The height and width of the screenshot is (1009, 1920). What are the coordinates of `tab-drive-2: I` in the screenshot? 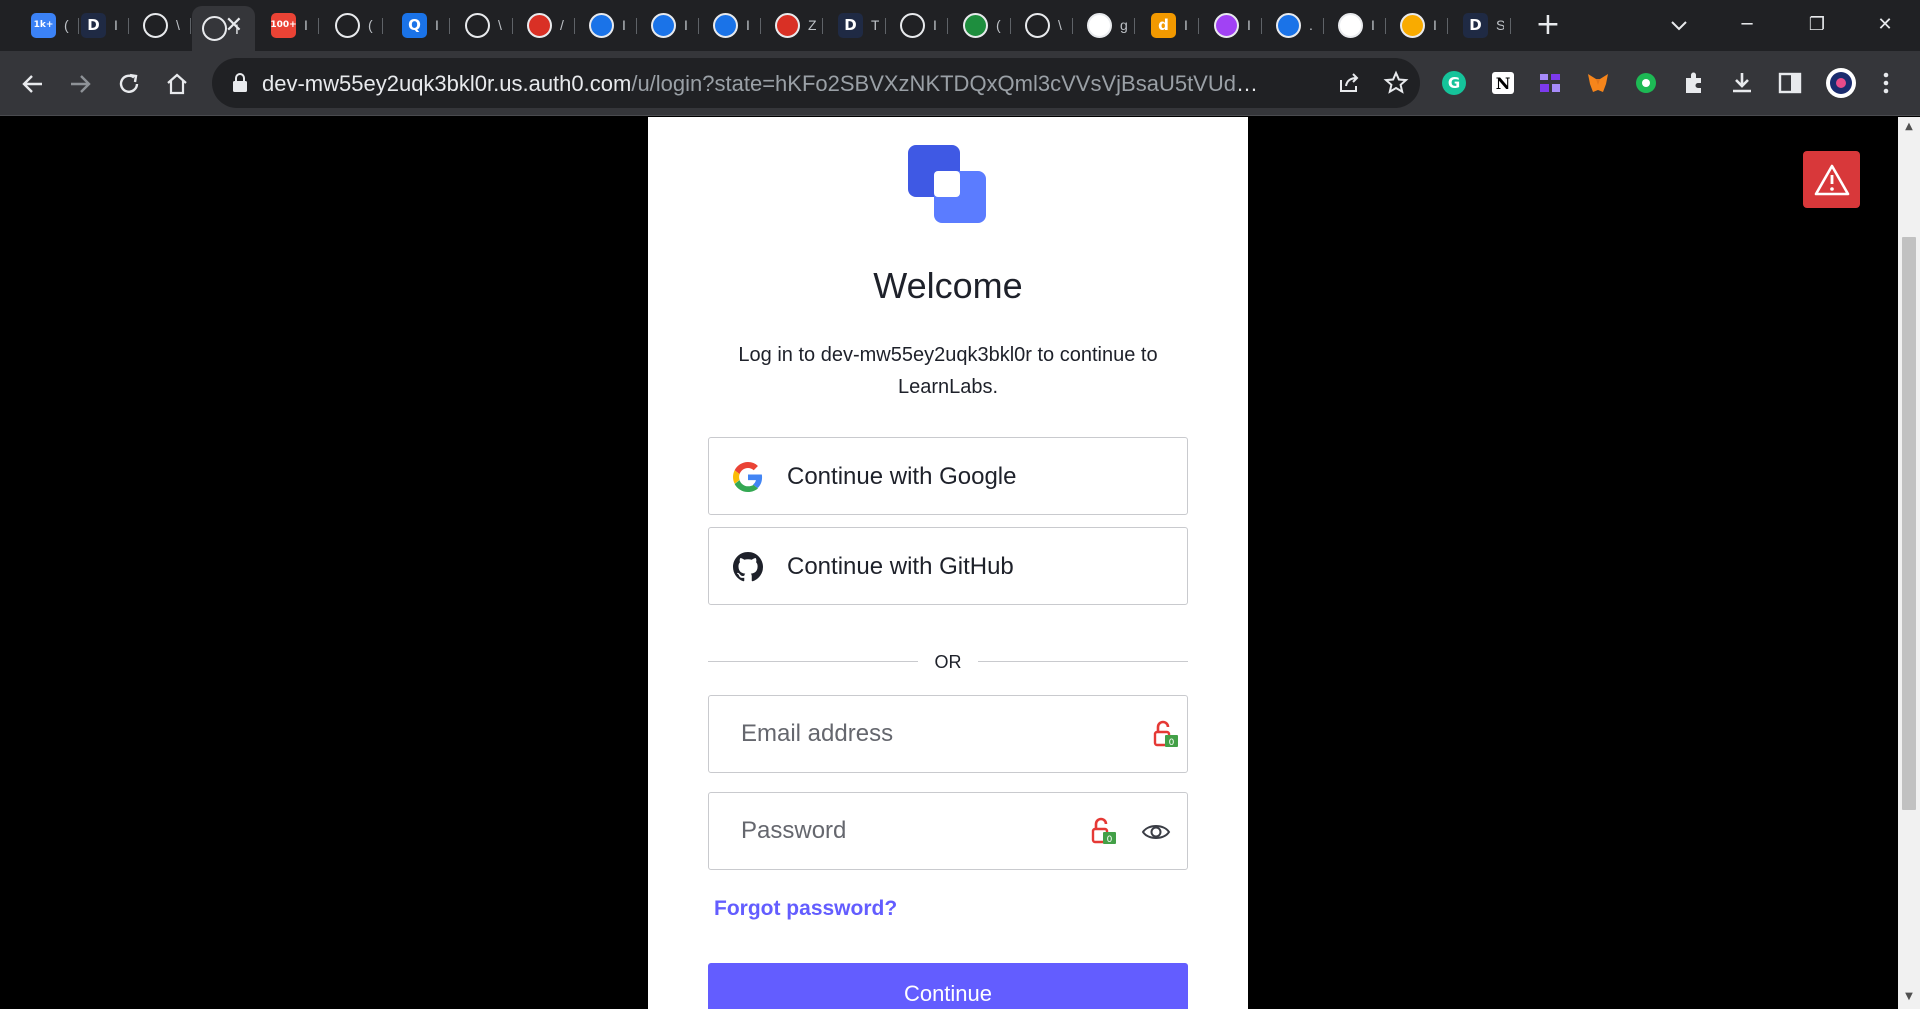 It's located at (1355, 25).